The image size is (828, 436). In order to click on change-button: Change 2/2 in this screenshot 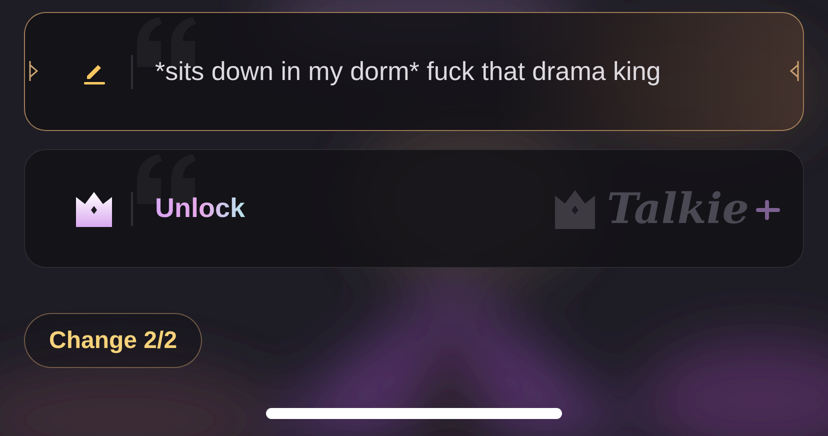, I will do `click(113, 340)`.